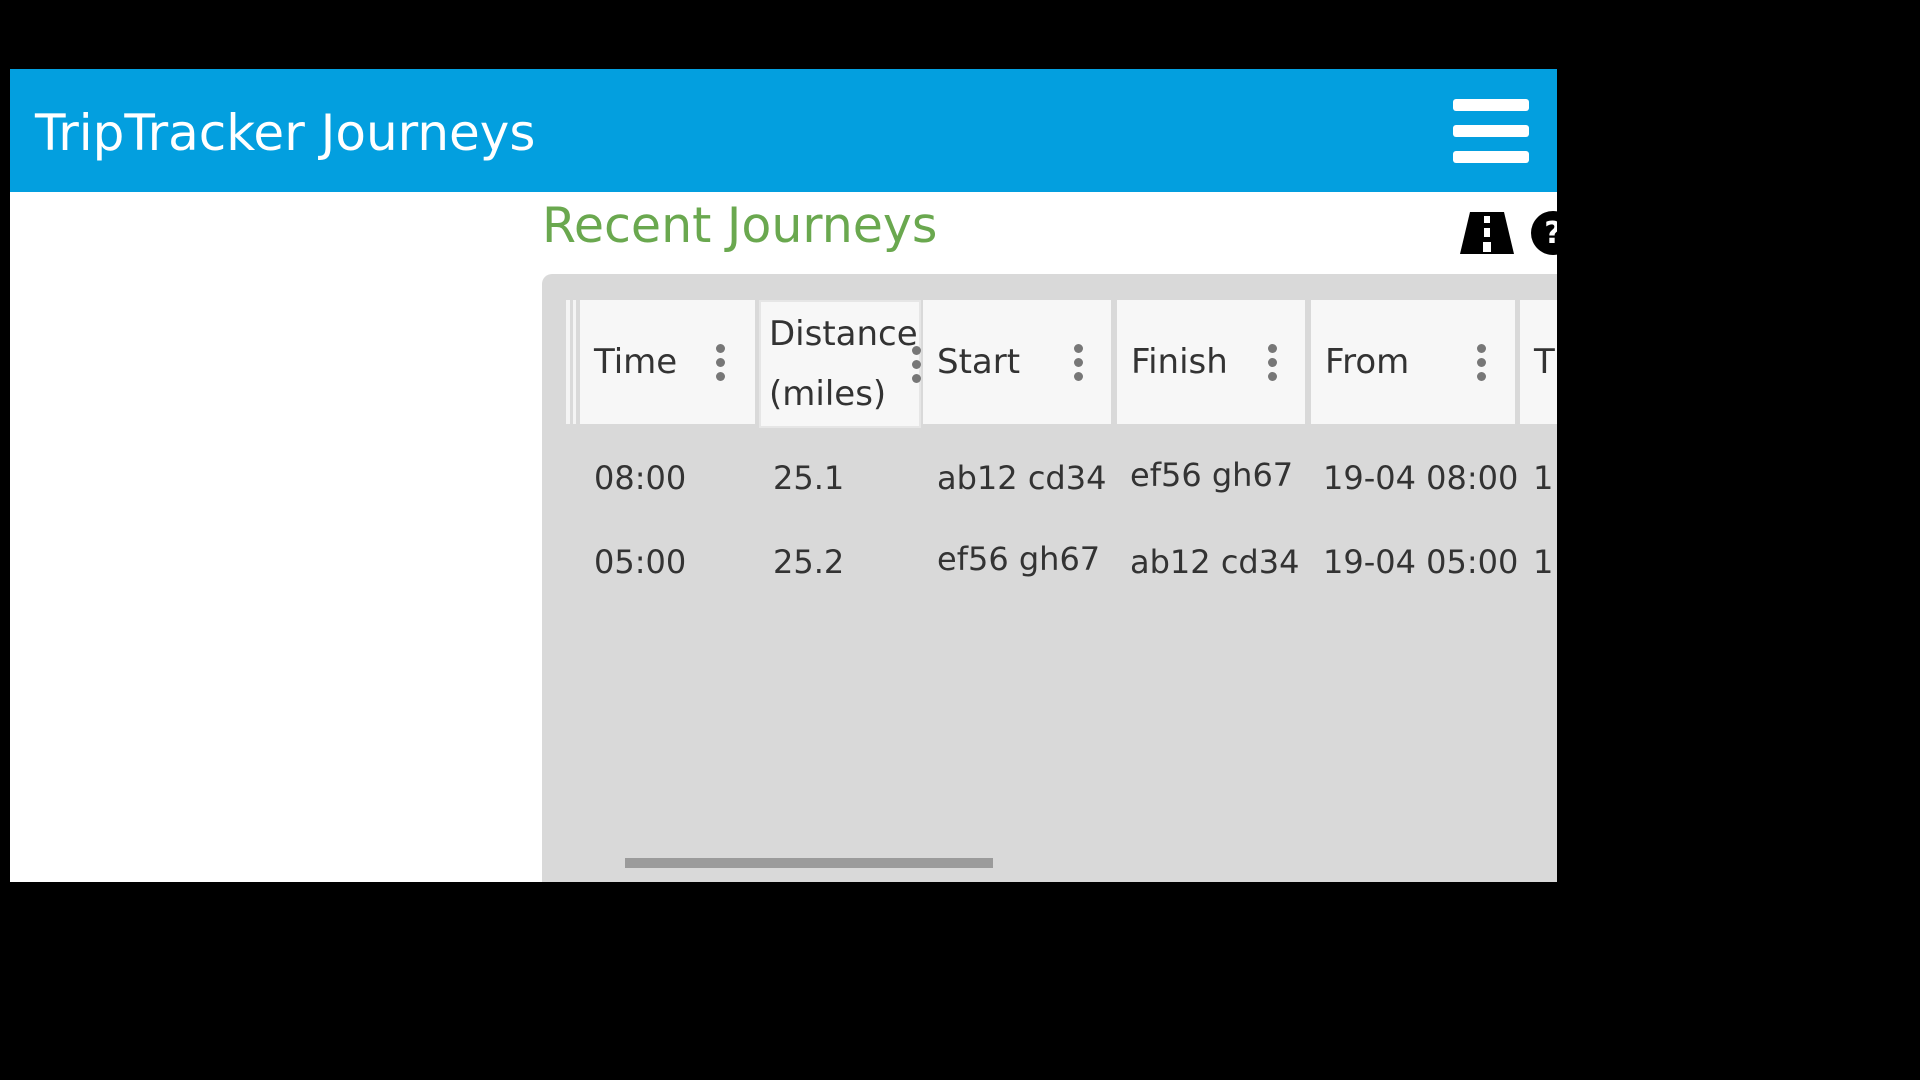 The width and height of the screenshot is (1920, 1080). I want to click on cell-from: 19-04 05:00, so click(1421, 562).